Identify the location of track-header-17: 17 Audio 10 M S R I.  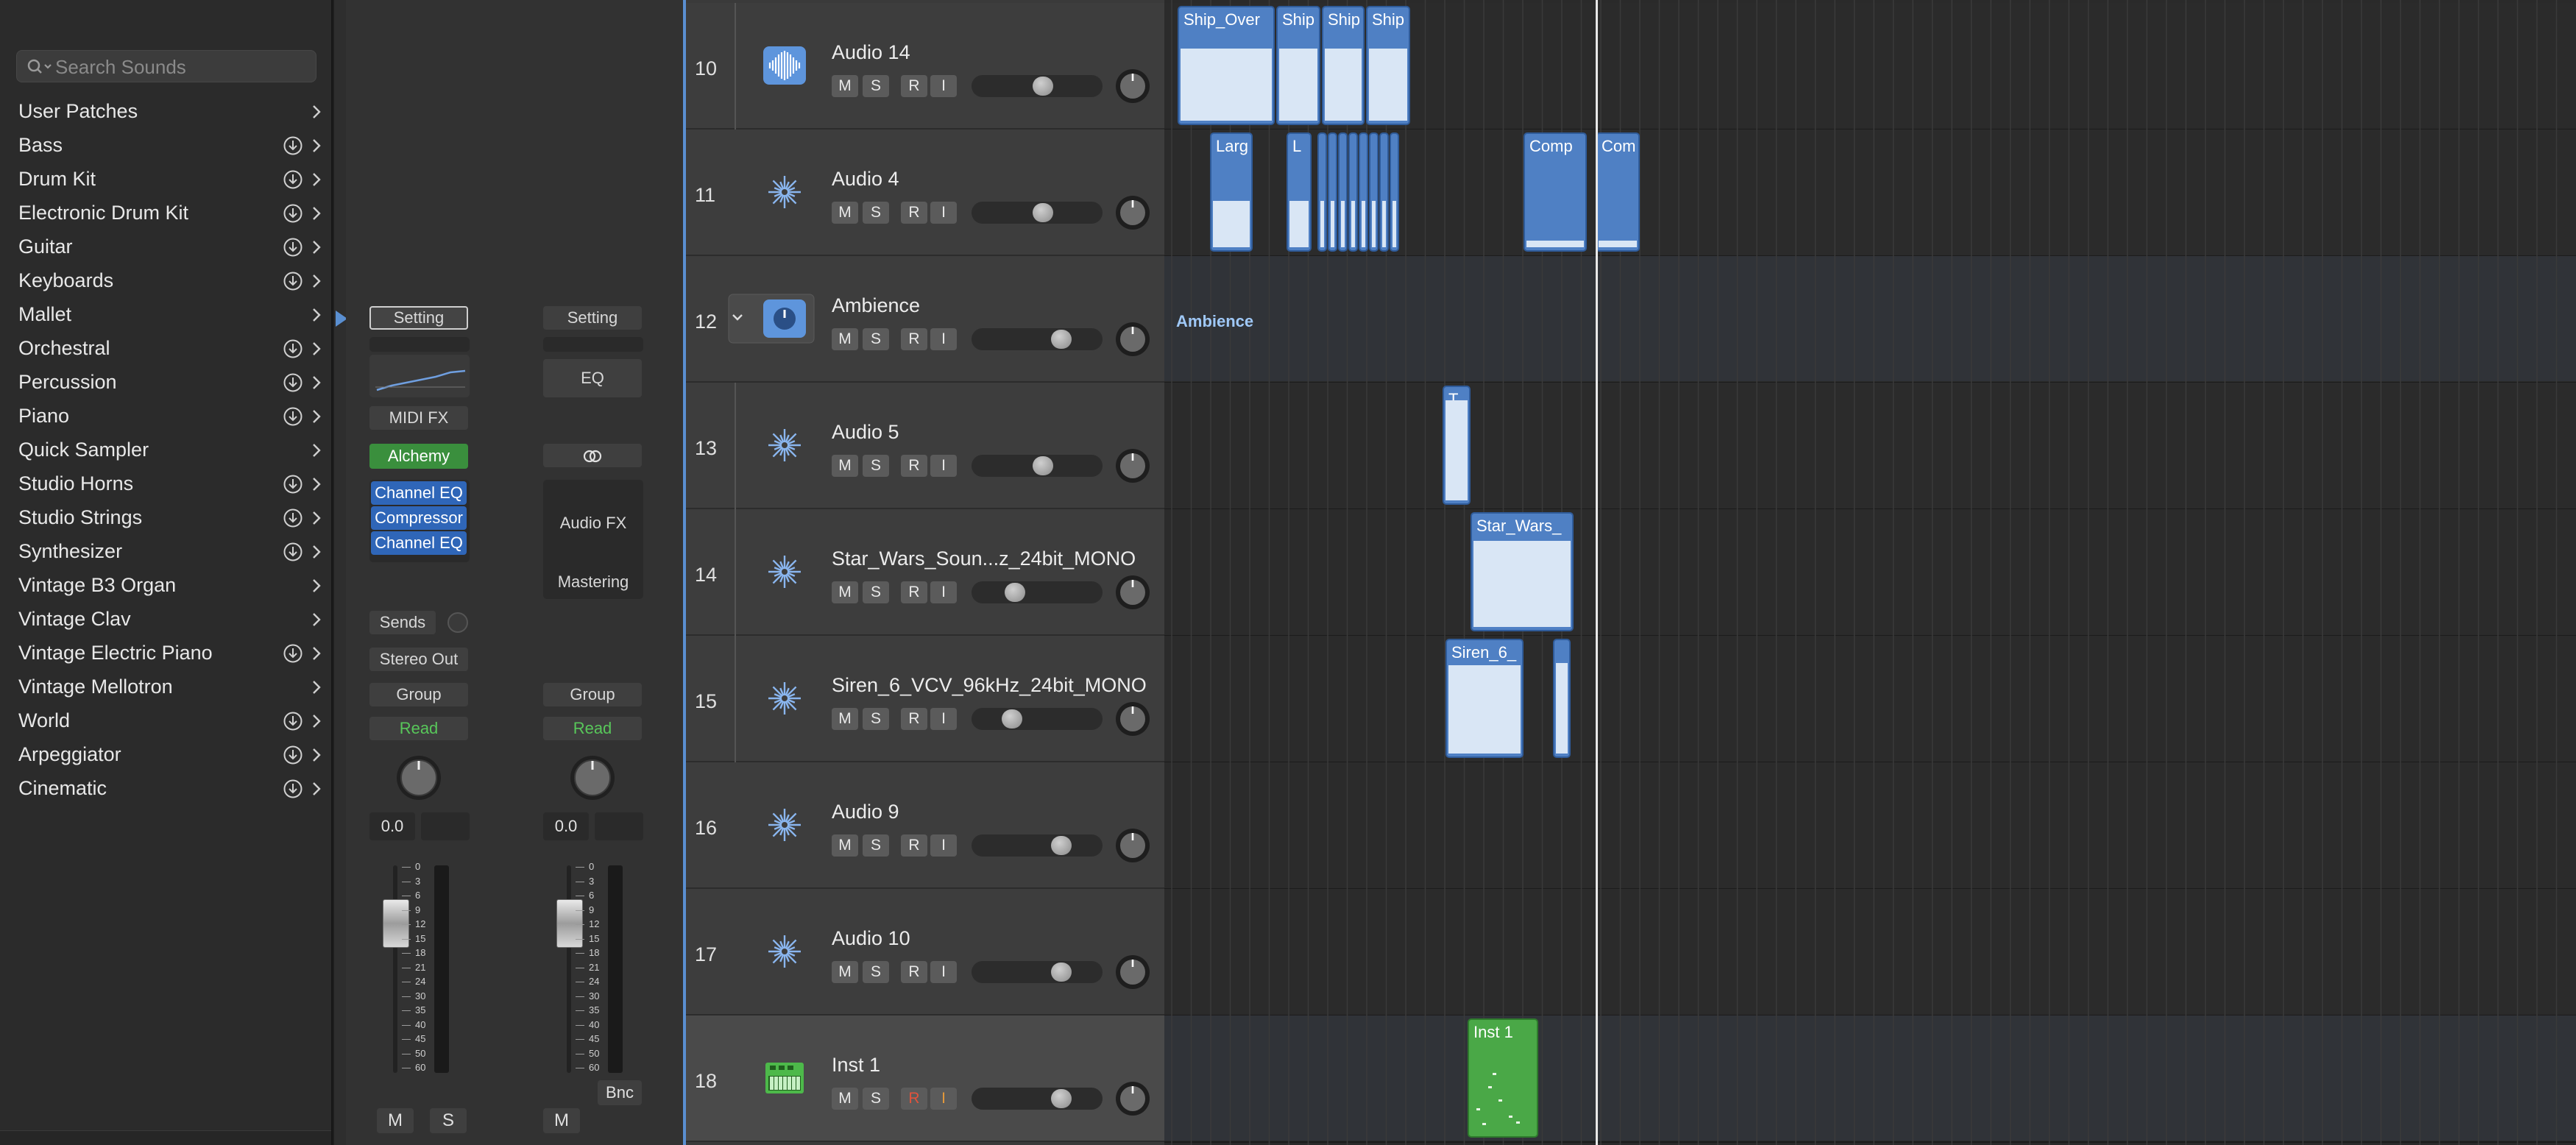
(926, 952).